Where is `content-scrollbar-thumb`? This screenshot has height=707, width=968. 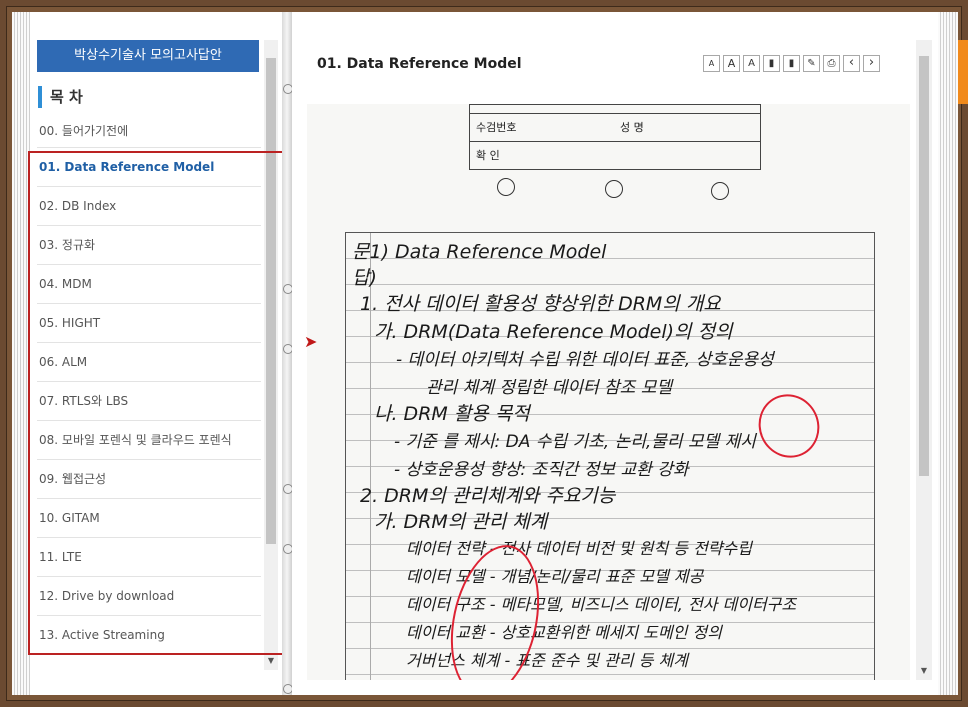
content-scrollbar-thumb is located at coordinates (924, 266).